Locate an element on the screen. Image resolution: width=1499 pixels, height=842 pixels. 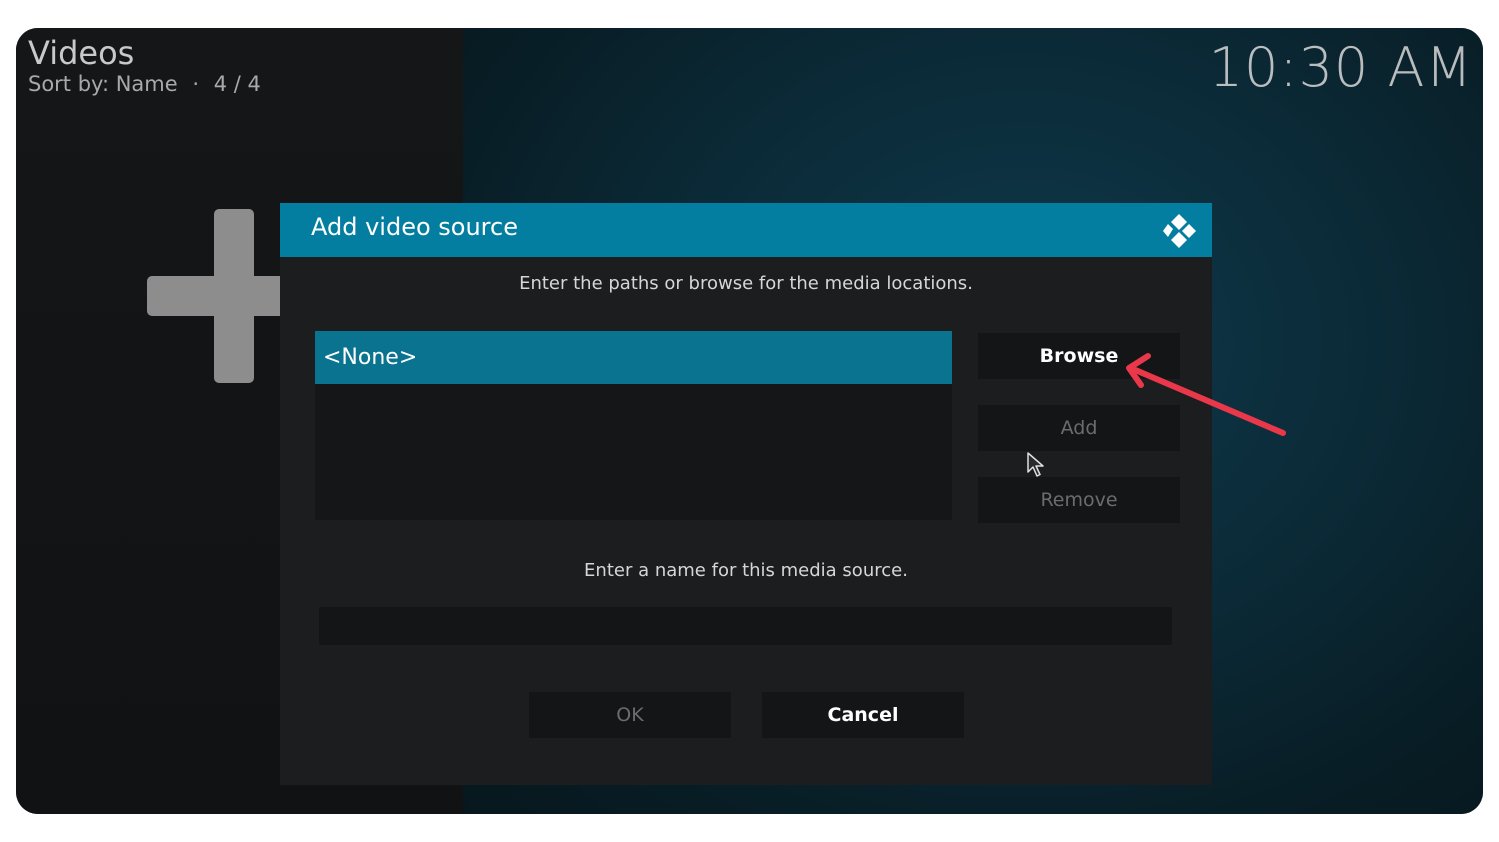
remove-button: Remove is located at coordinates (1079, 500).